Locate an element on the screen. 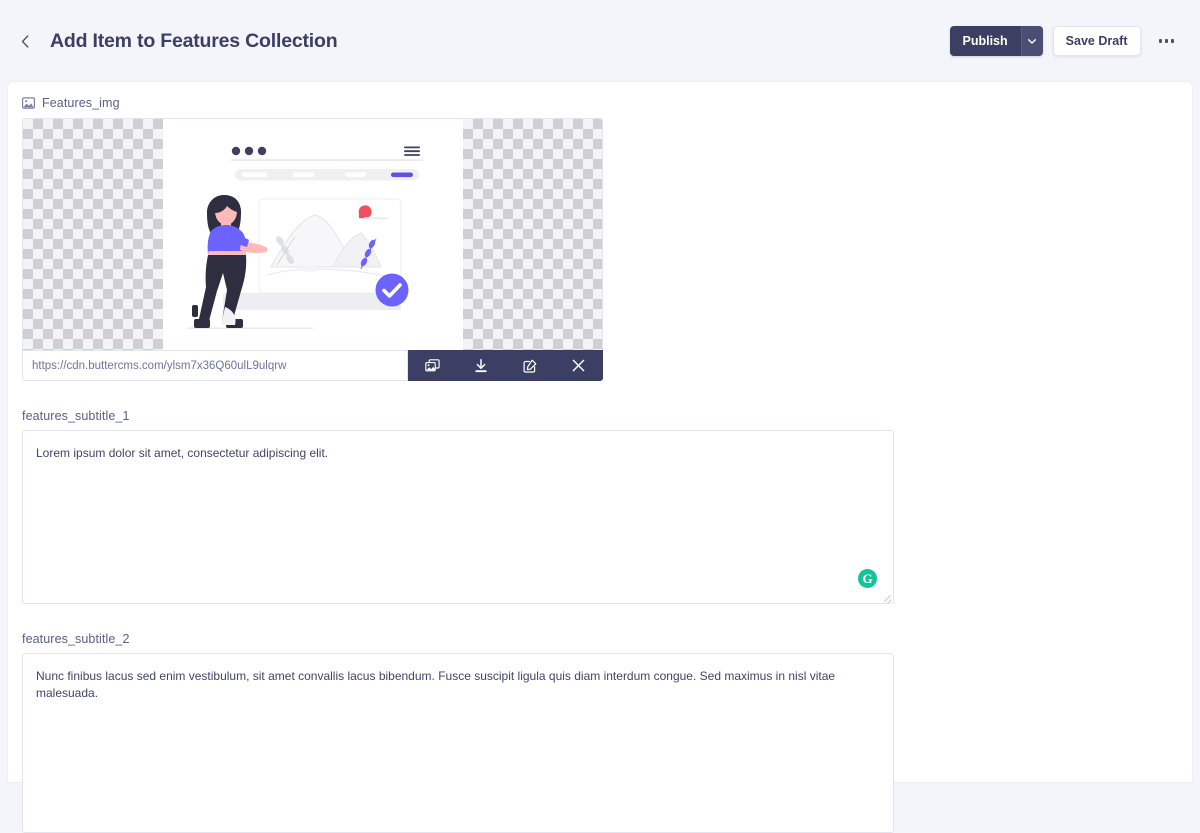 This screenshot has width=1200, height=833. chevron-left-icon is located at coordinates (25, 41).